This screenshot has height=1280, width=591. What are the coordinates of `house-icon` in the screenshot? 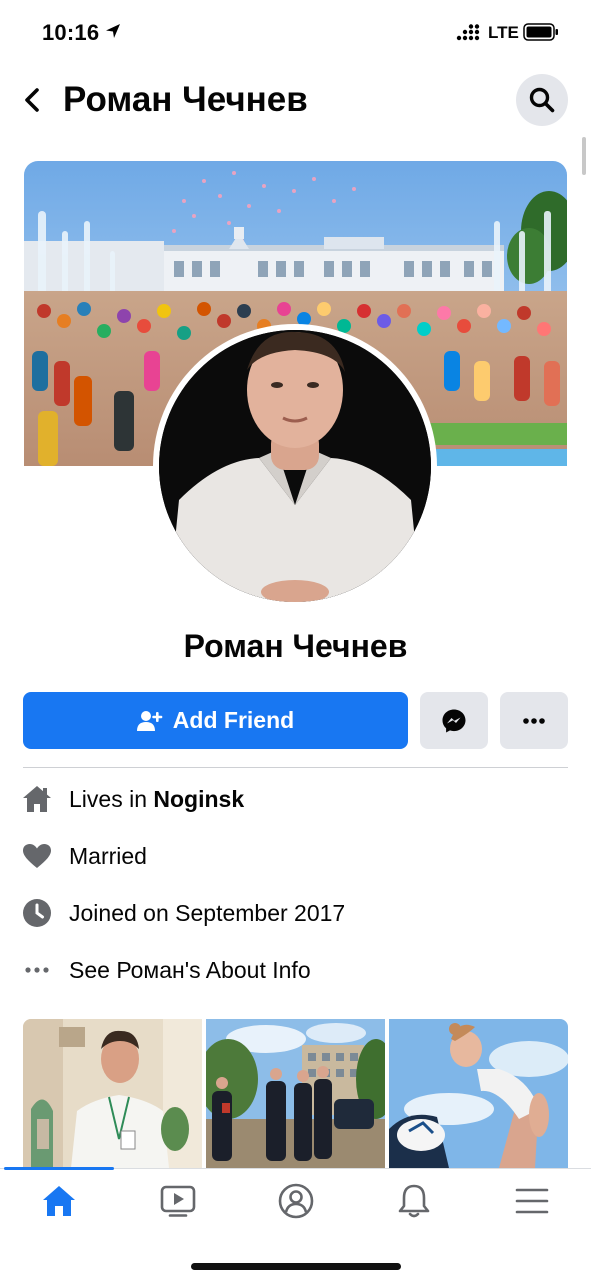 It's located at (37, 799).